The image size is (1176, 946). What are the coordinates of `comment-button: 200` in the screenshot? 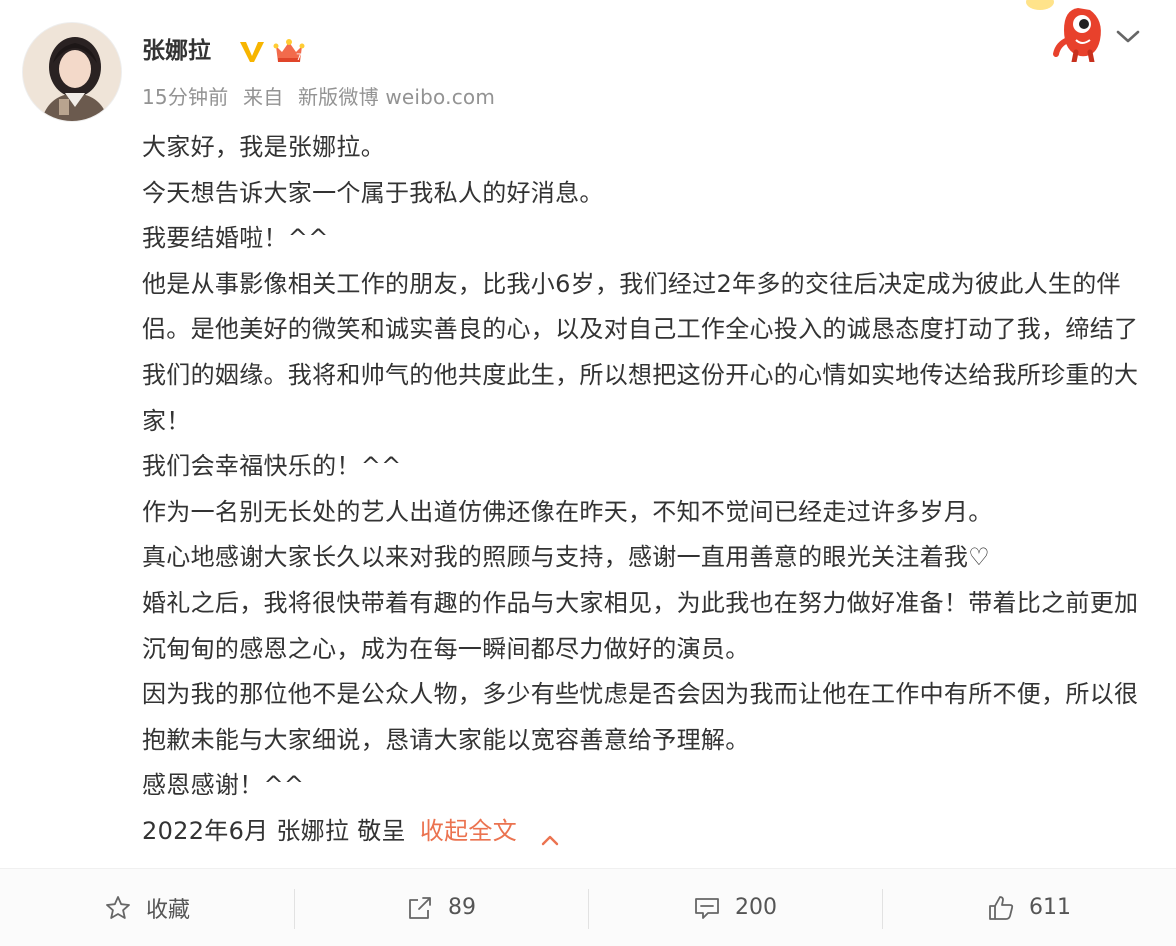 It's located at (735, 907).